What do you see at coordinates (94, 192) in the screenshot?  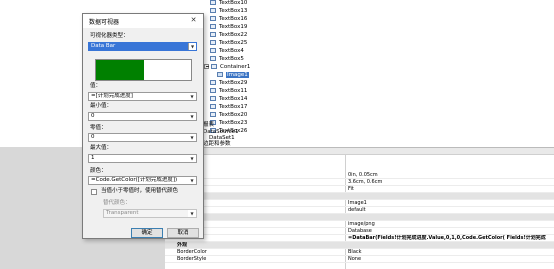 I see `use-alt-color-checkbox` at bounding box center [94, 192].